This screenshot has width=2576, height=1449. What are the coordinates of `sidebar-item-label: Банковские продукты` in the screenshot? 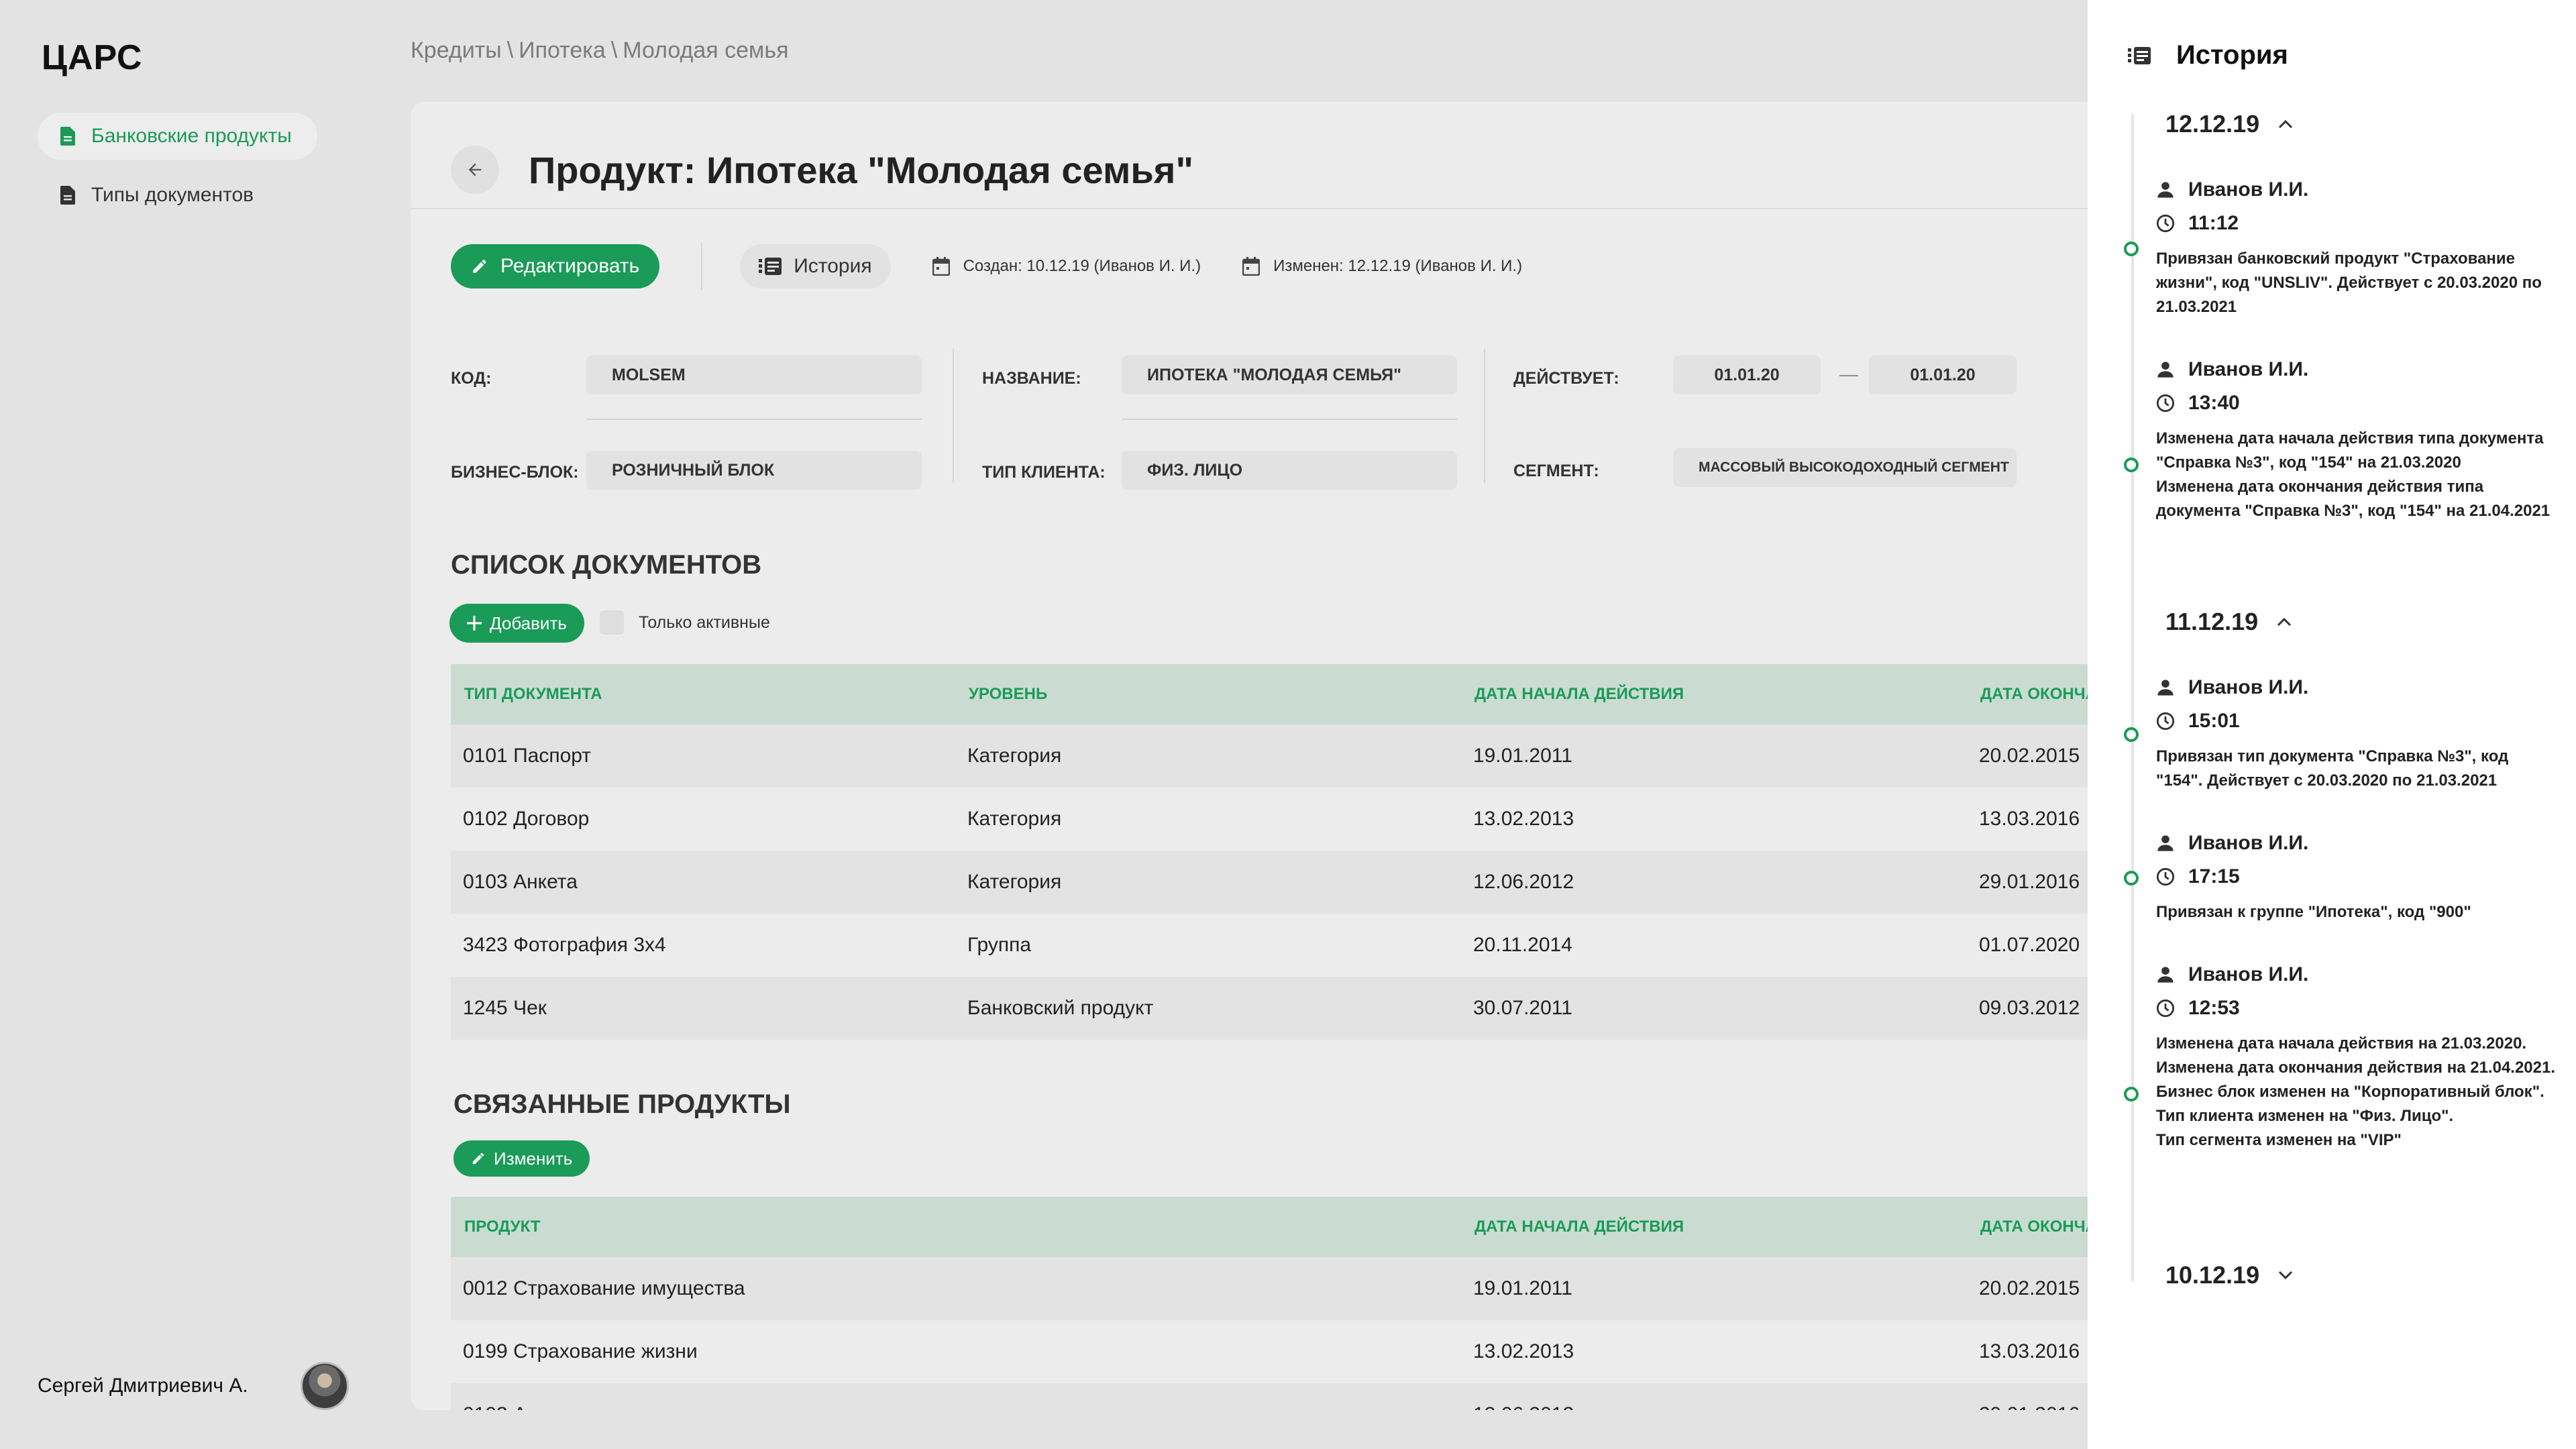 It's located at (191, 136).